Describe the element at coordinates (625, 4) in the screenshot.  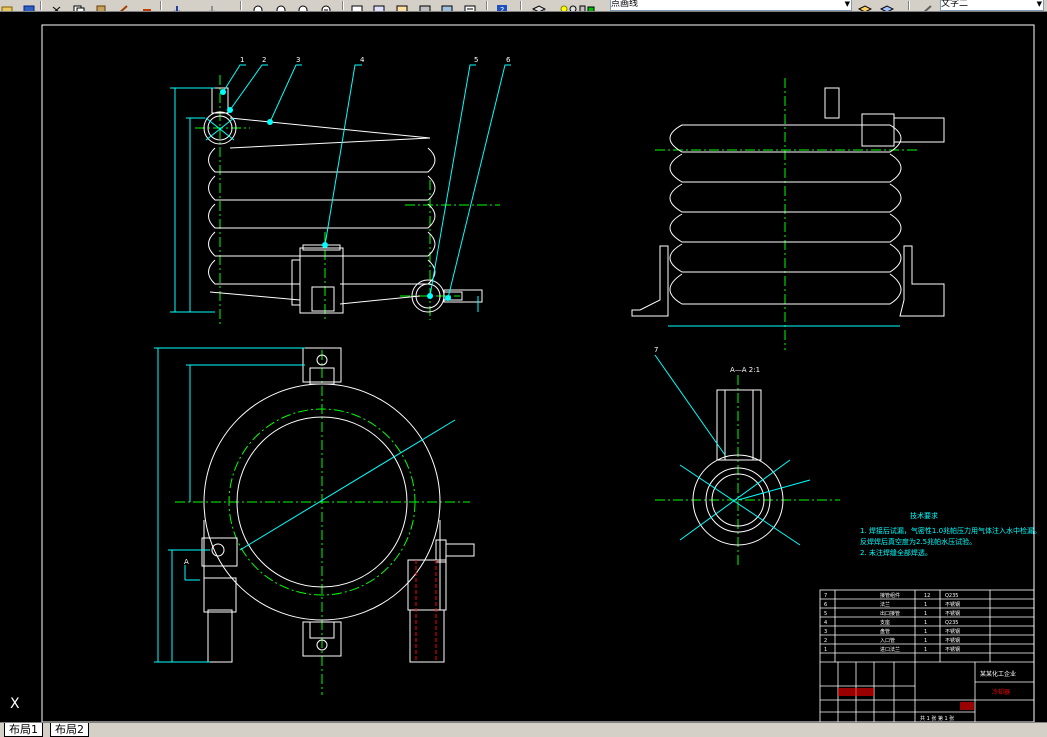
I see `layer-combo-value: 点画线` at that location.